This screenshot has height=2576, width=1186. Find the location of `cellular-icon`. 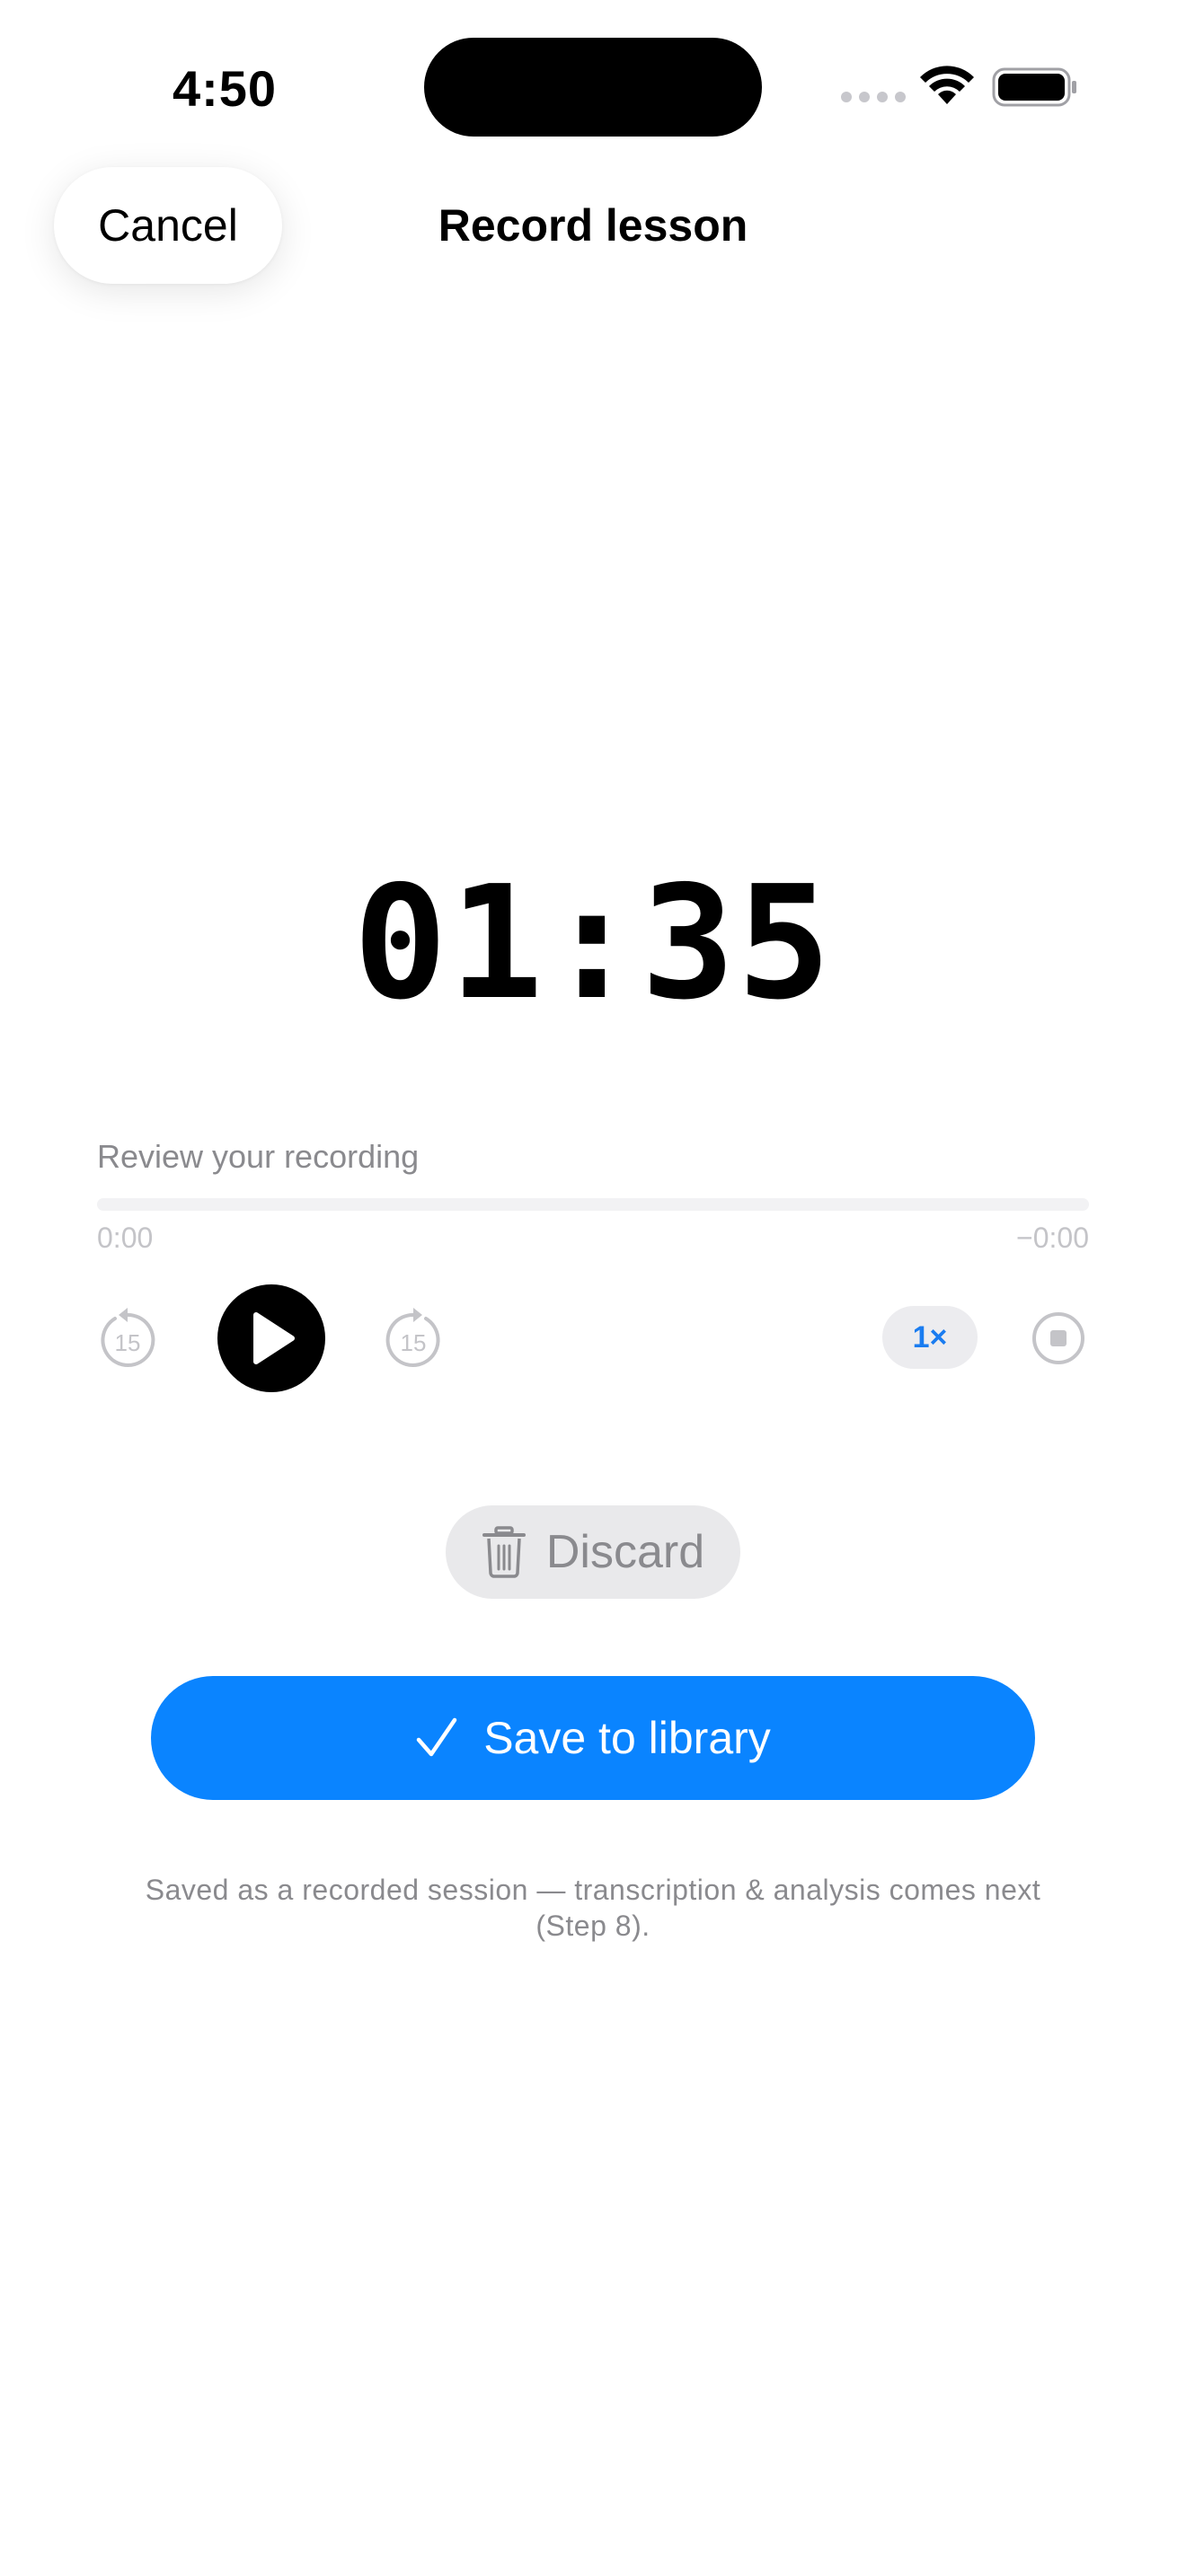

cellular-icon is located at coordinates (873, 97).